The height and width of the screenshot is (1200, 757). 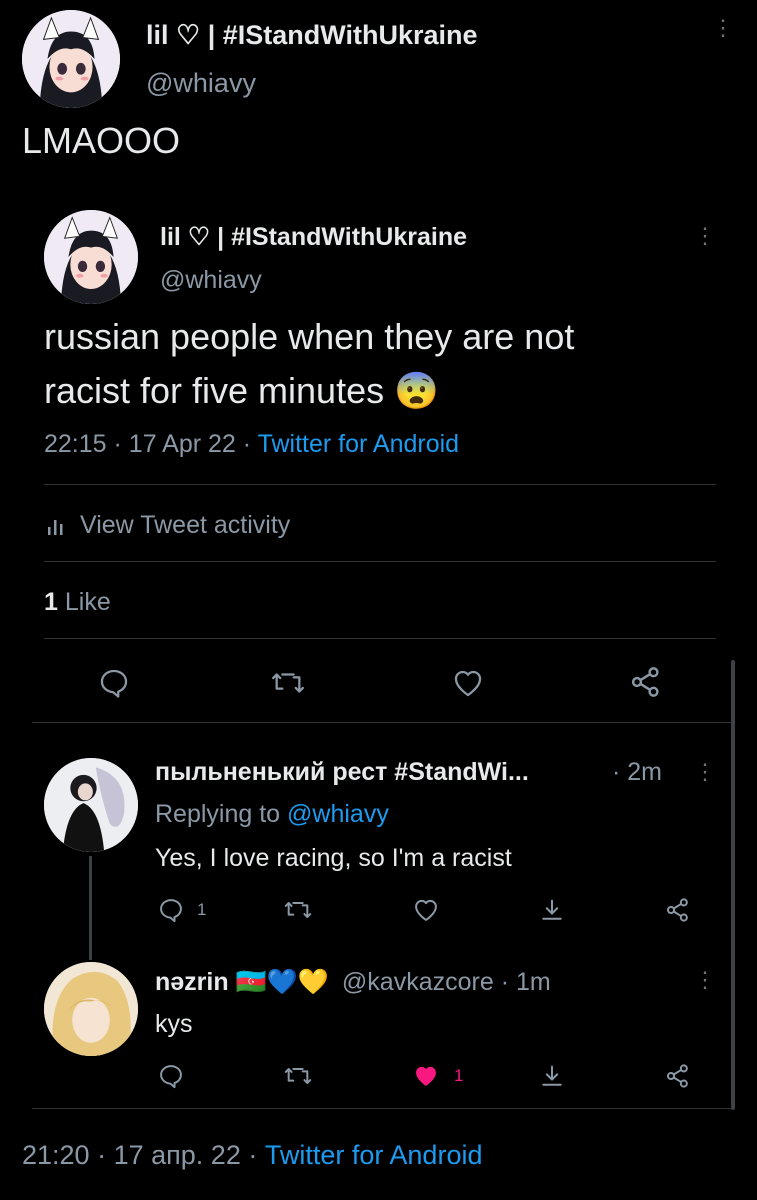 I want to click on reply-1-time: · 2m, so click(x=637, y=772).